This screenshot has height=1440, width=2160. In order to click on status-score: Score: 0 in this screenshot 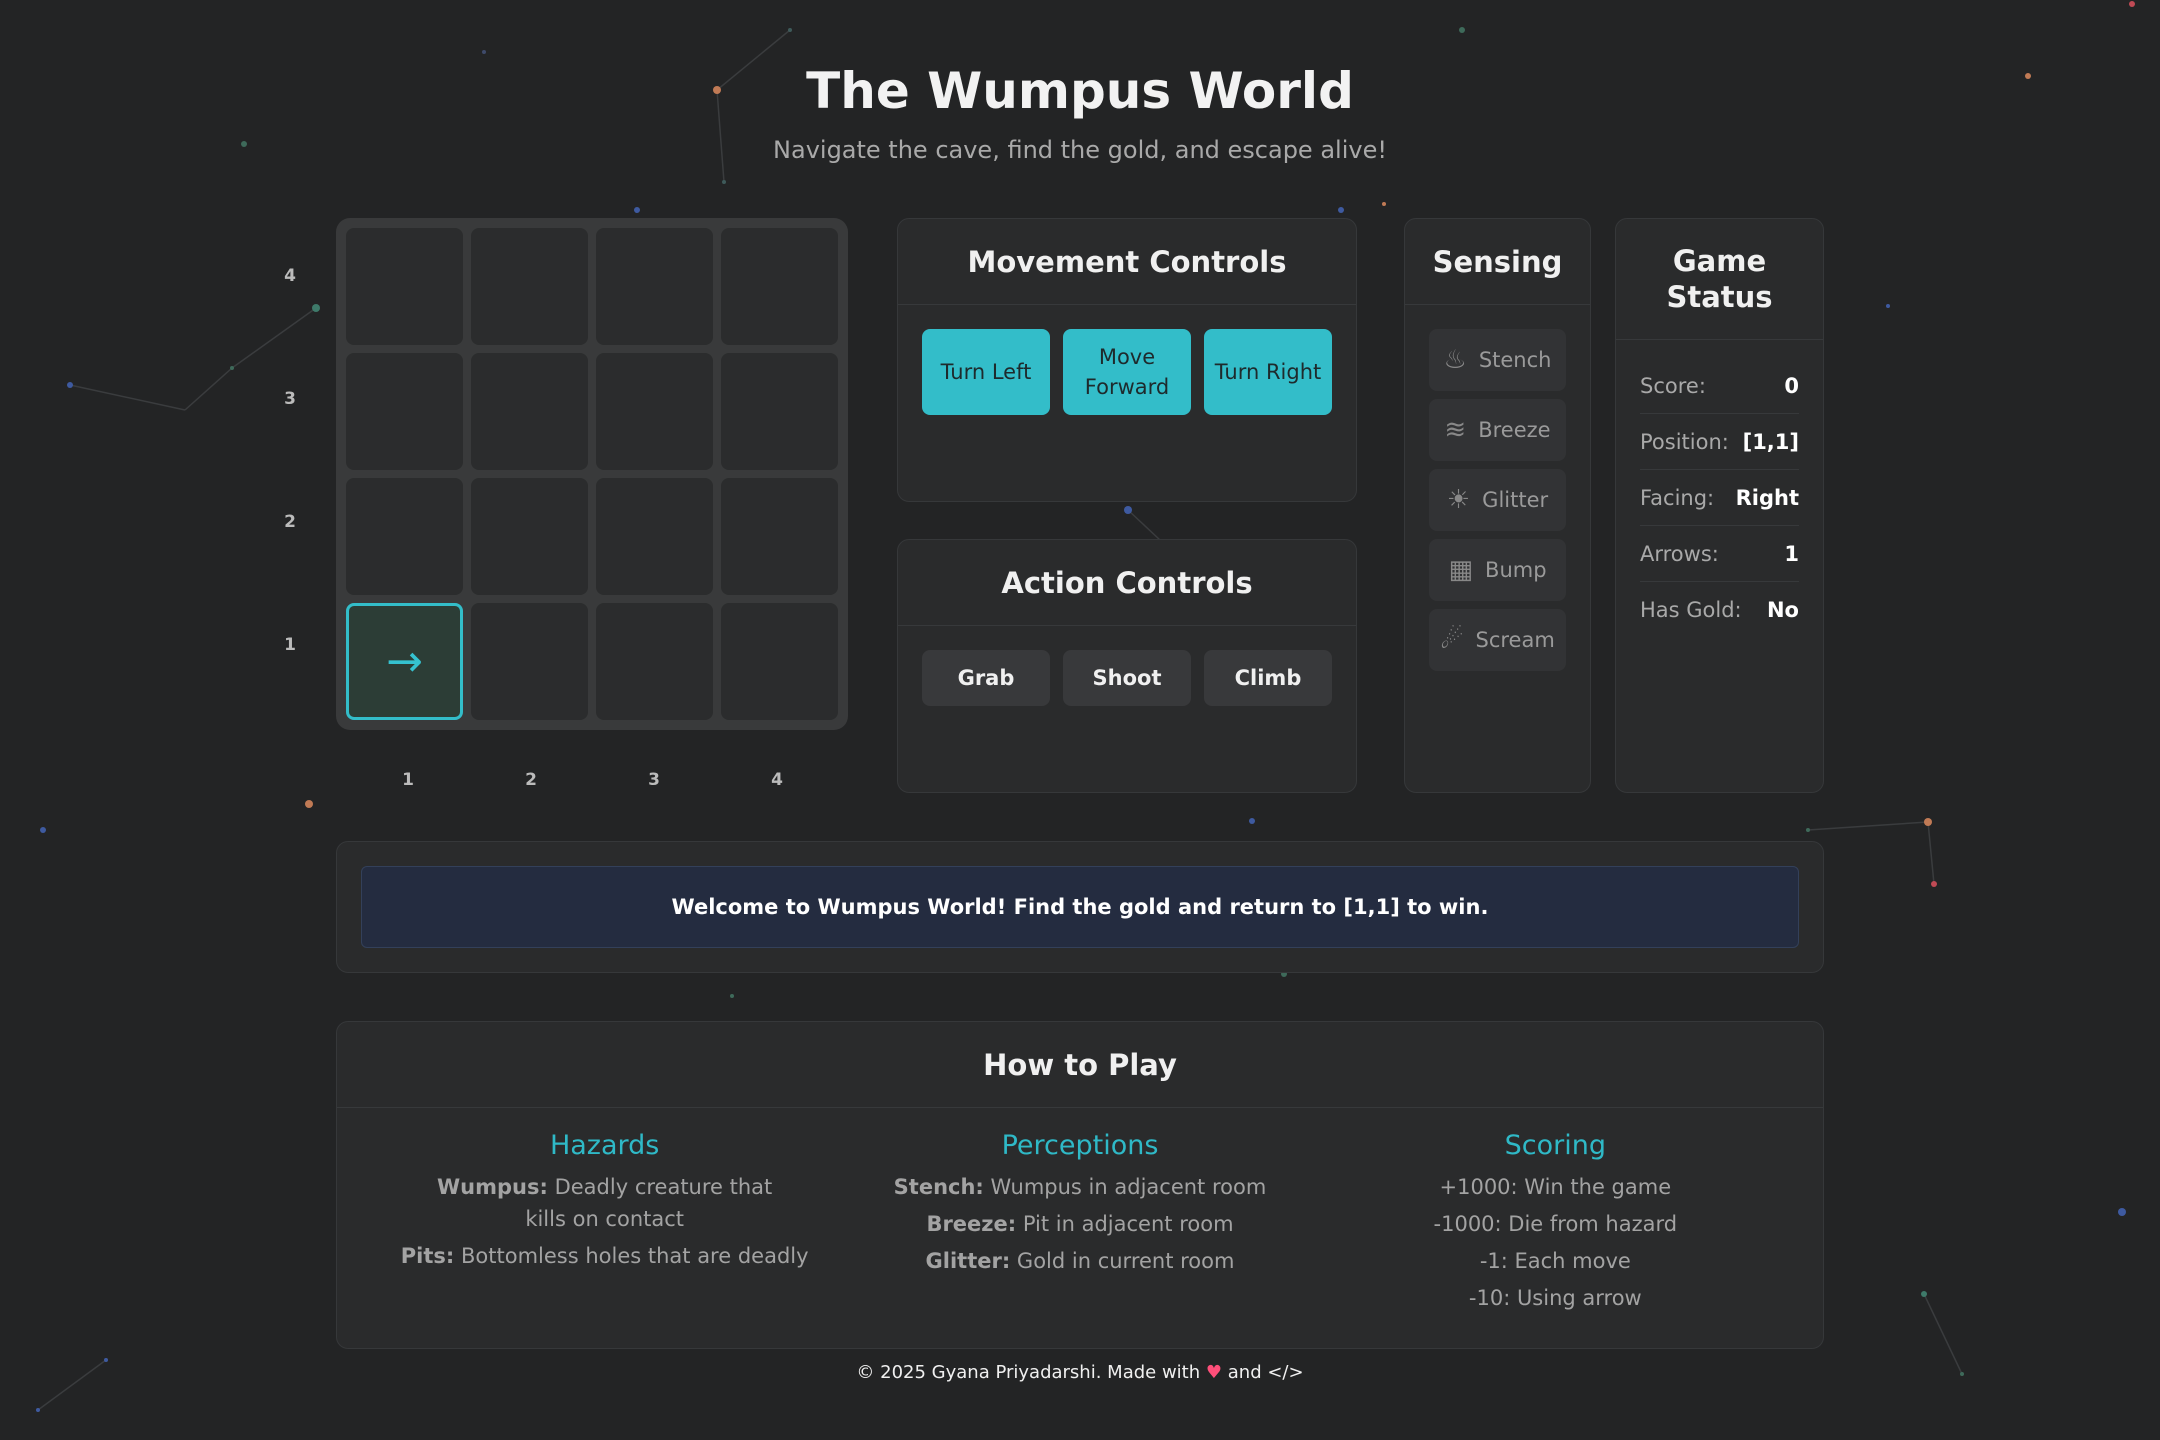, I will do `click(1719, 386)`.